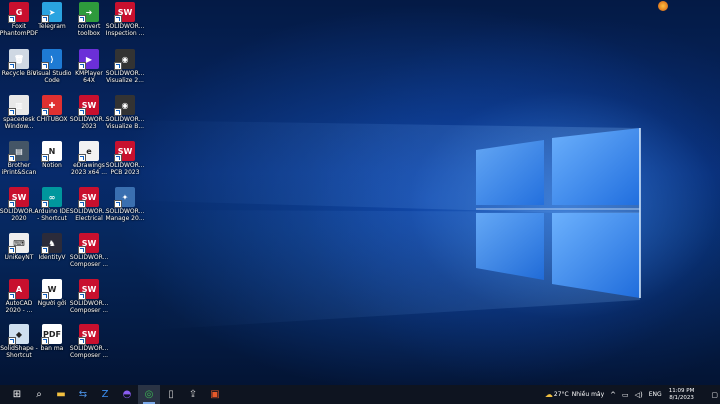  I want to click on chrome-icon: ◎, so click(149, 394).